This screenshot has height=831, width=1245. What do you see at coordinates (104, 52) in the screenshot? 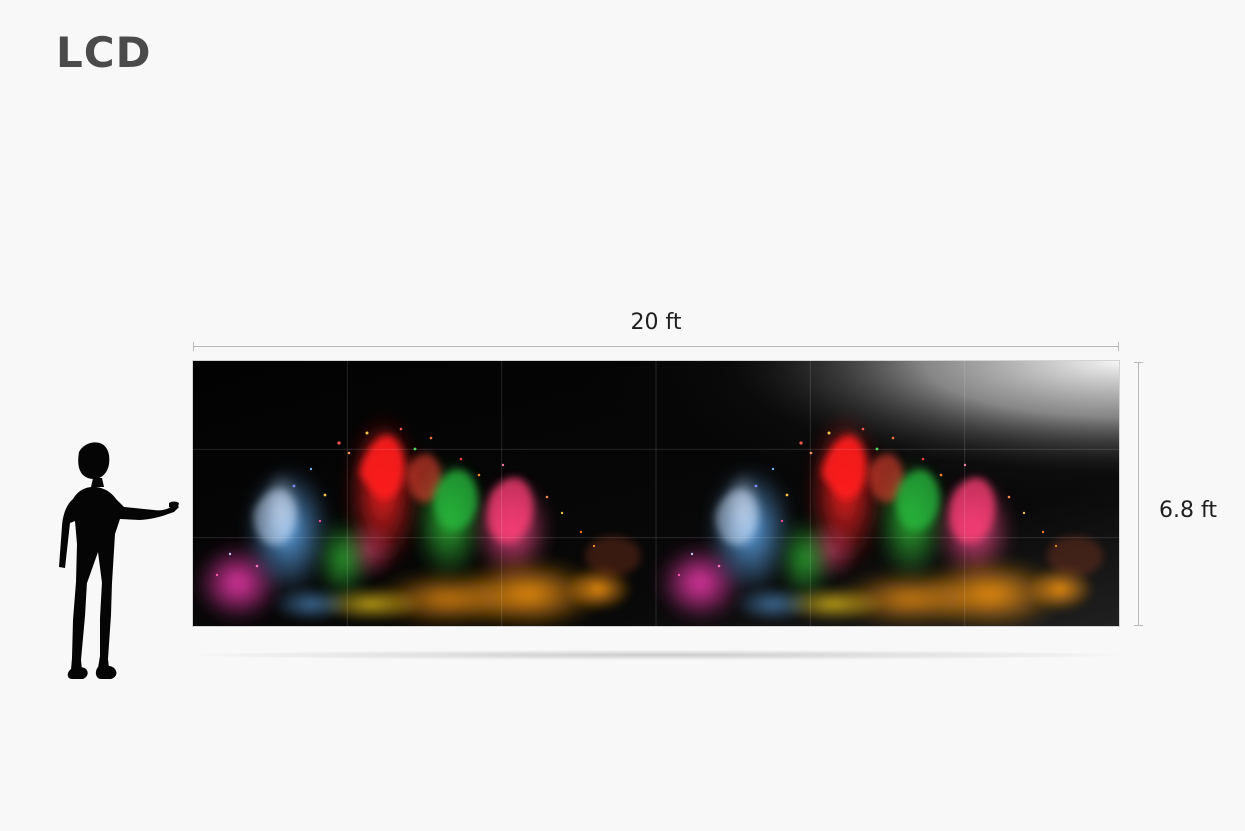
I see `page-title: LCD` at bounding box center [104, 52].